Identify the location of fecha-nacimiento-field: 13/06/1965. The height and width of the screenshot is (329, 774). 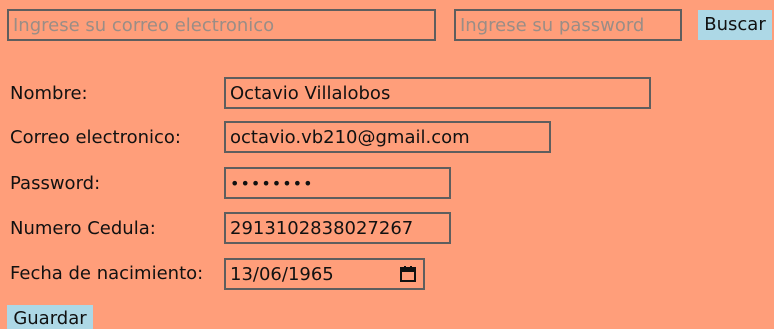
(324, 274).